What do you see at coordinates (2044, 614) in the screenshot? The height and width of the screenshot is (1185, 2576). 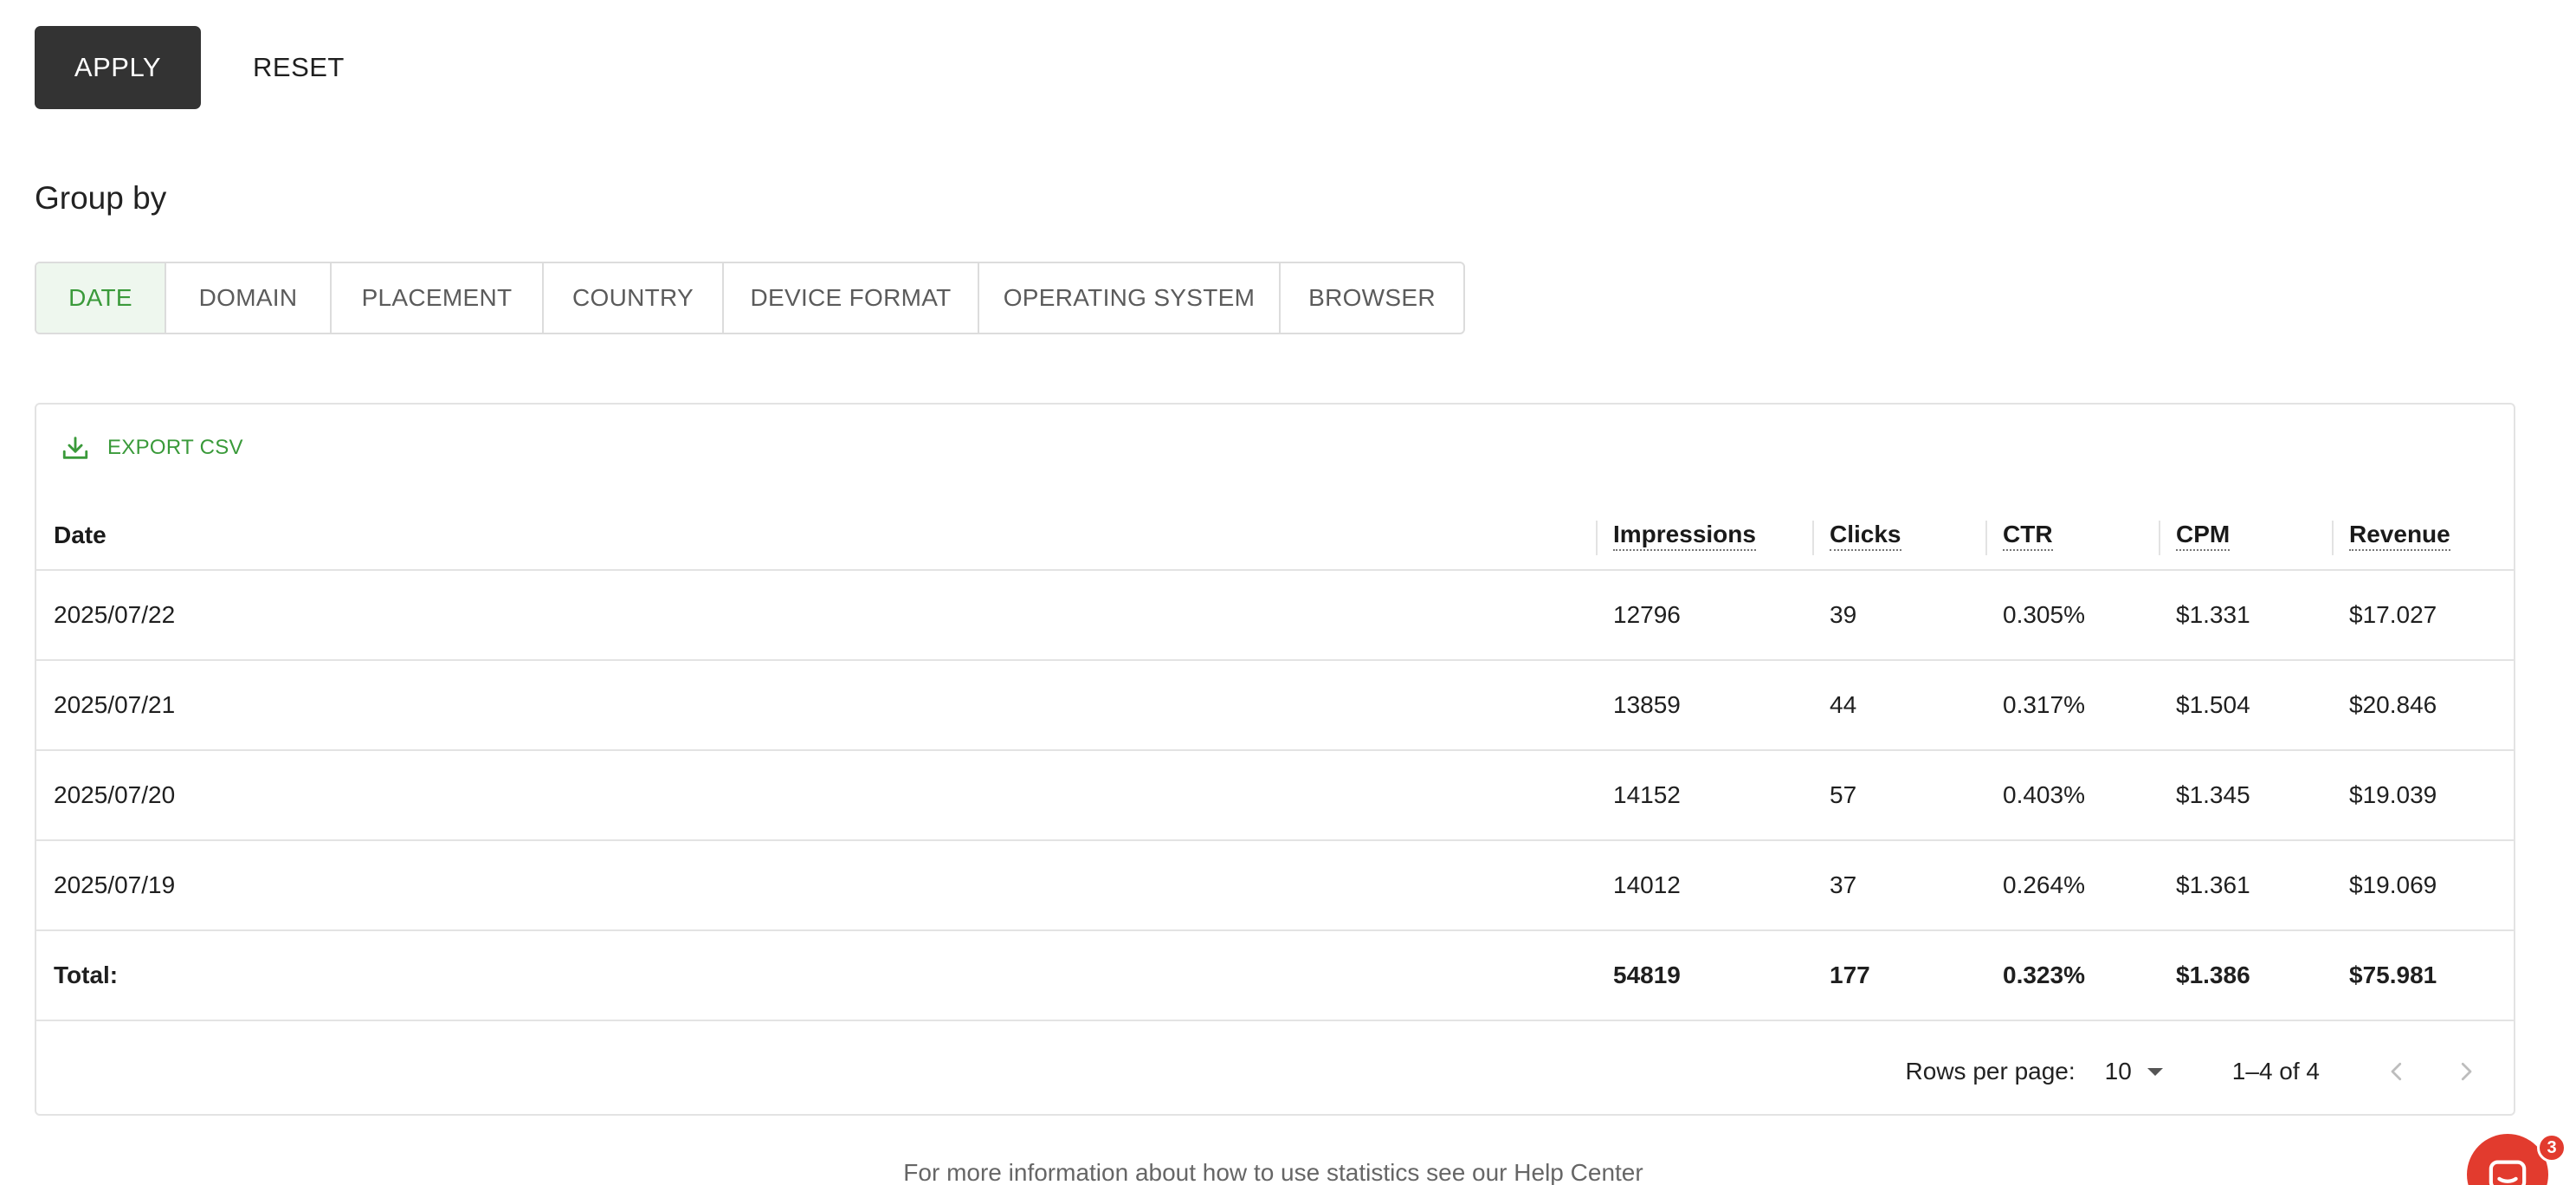 I see `cell-ctr: 0.305%` at bounding box center [2044, 614].